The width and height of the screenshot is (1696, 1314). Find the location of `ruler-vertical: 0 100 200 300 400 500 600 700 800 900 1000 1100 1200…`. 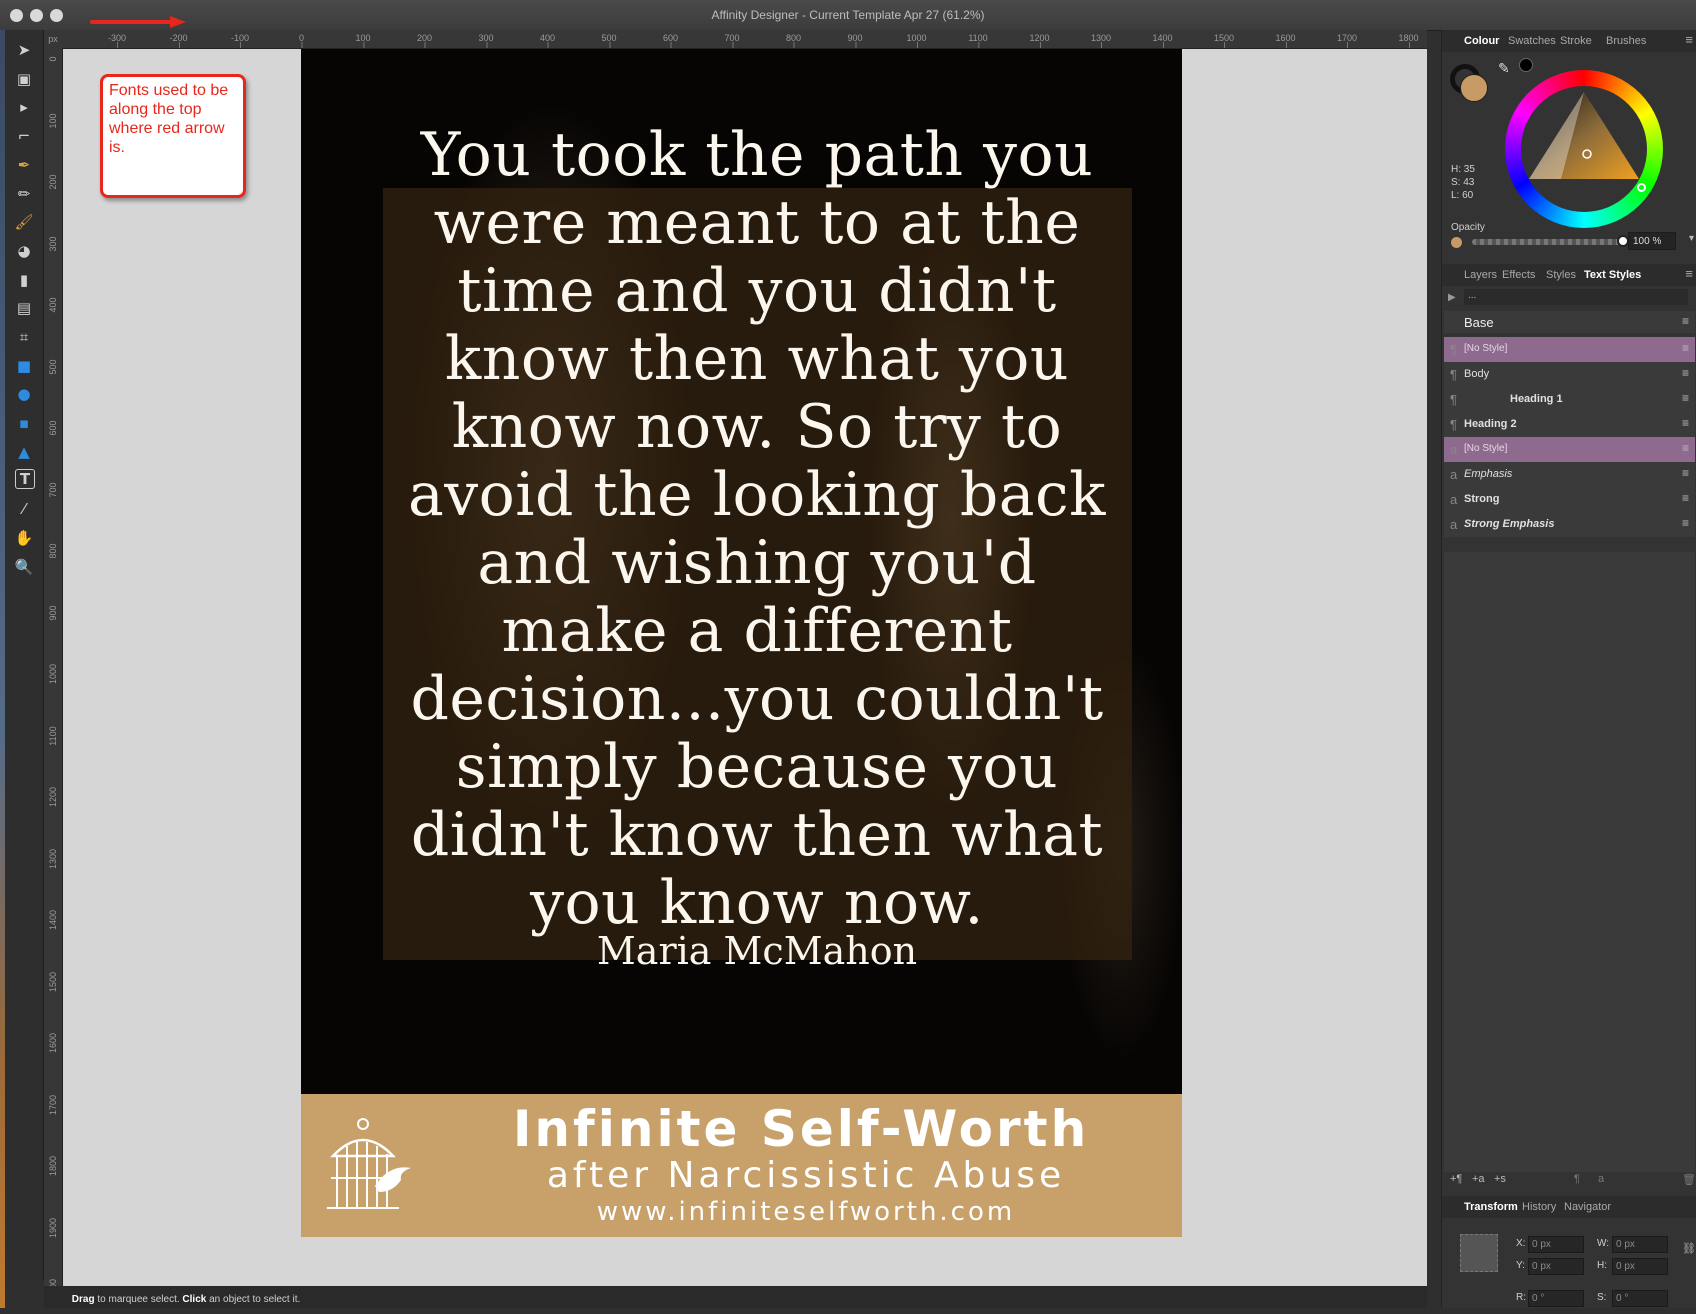

ruler-vertical: 0 100 200 300 400 500 600 700 800 900 1000 1100 1200… is located at coordinates (53, 667).